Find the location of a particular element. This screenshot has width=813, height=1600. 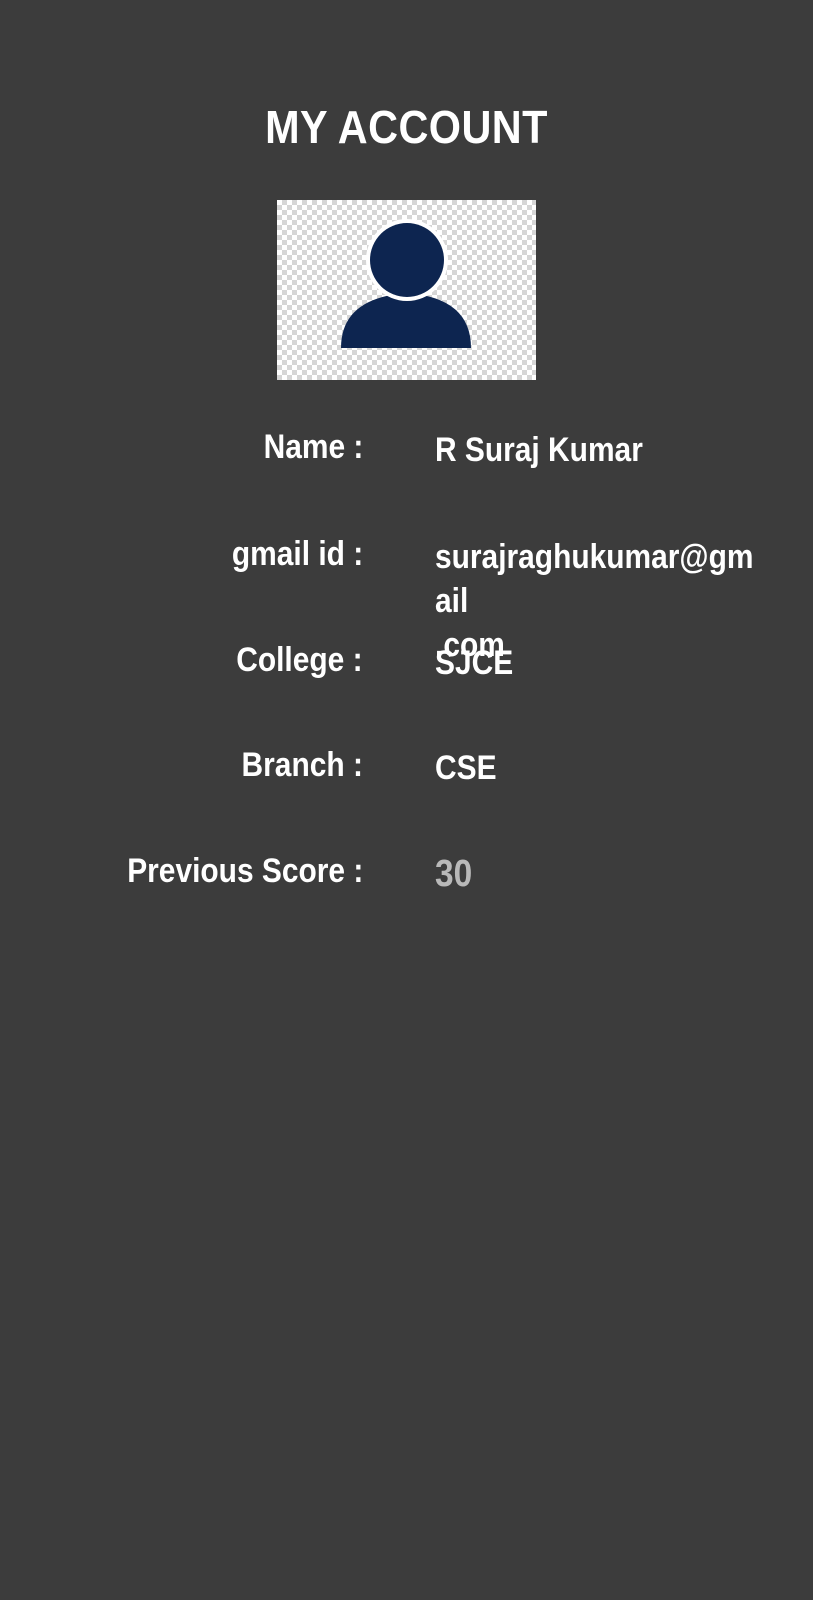

college-label: College : is located at coordinates (299, 660).